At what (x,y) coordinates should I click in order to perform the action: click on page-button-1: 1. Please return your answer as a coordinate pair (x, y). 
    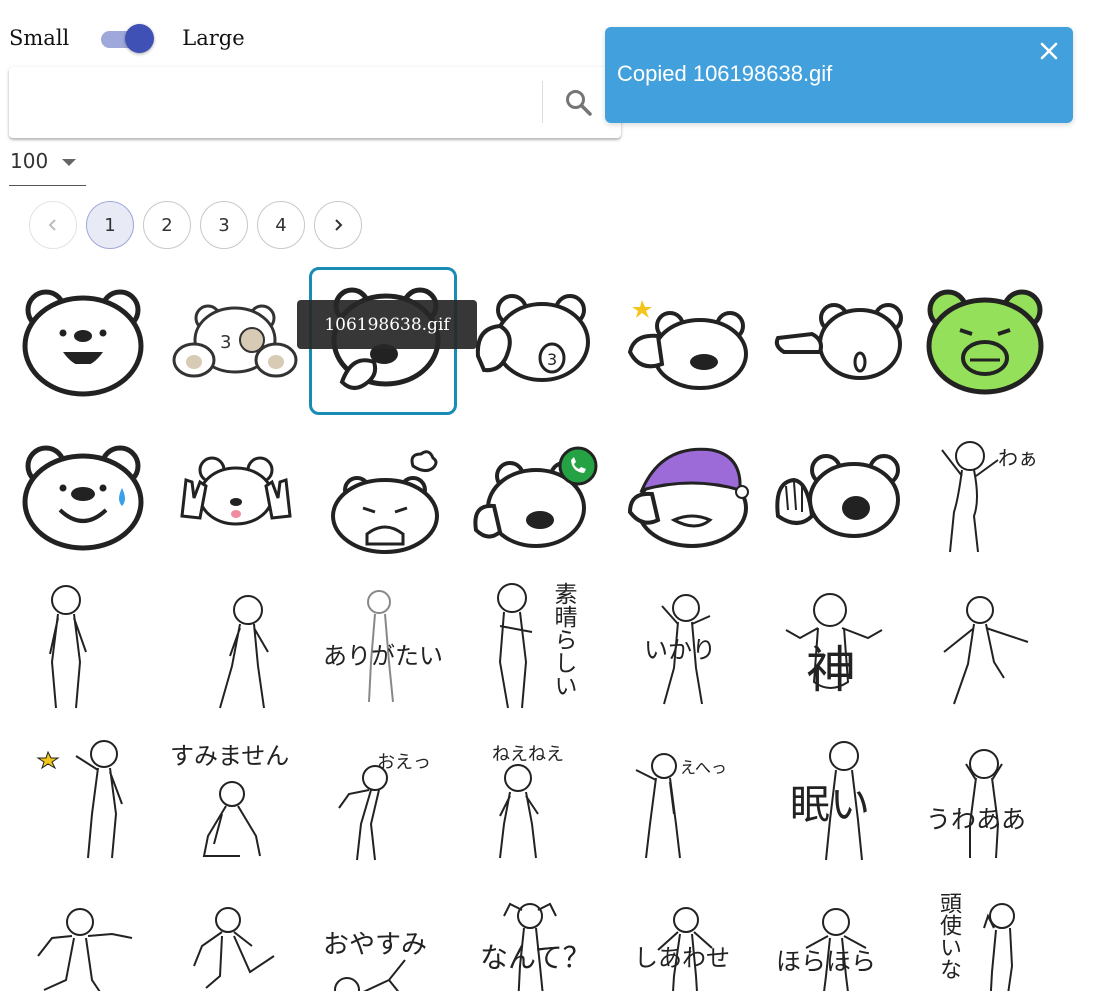
    Looking at the image, I should click on (110, 225).